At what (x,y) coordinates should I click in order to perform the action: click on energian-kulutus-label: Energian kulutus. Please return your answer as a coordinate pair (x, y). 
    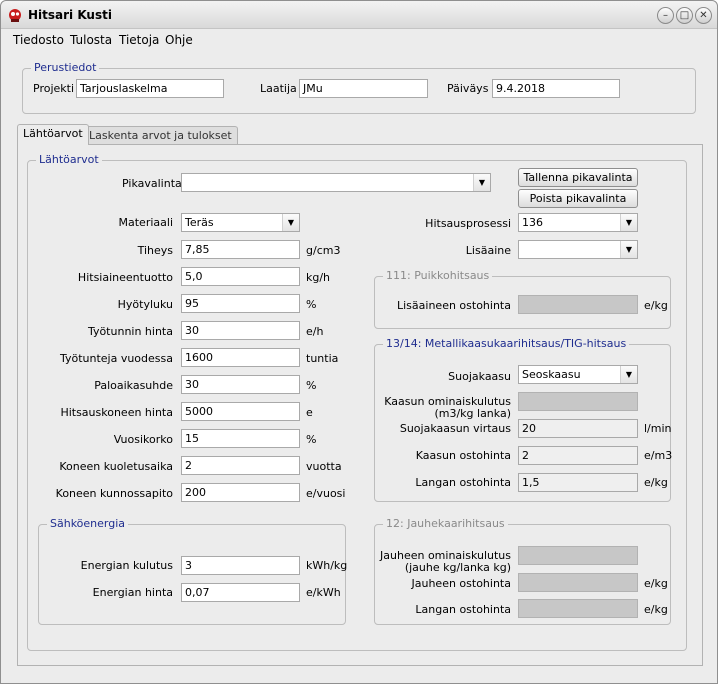
    Looking at the image, I should click on (126, 565).